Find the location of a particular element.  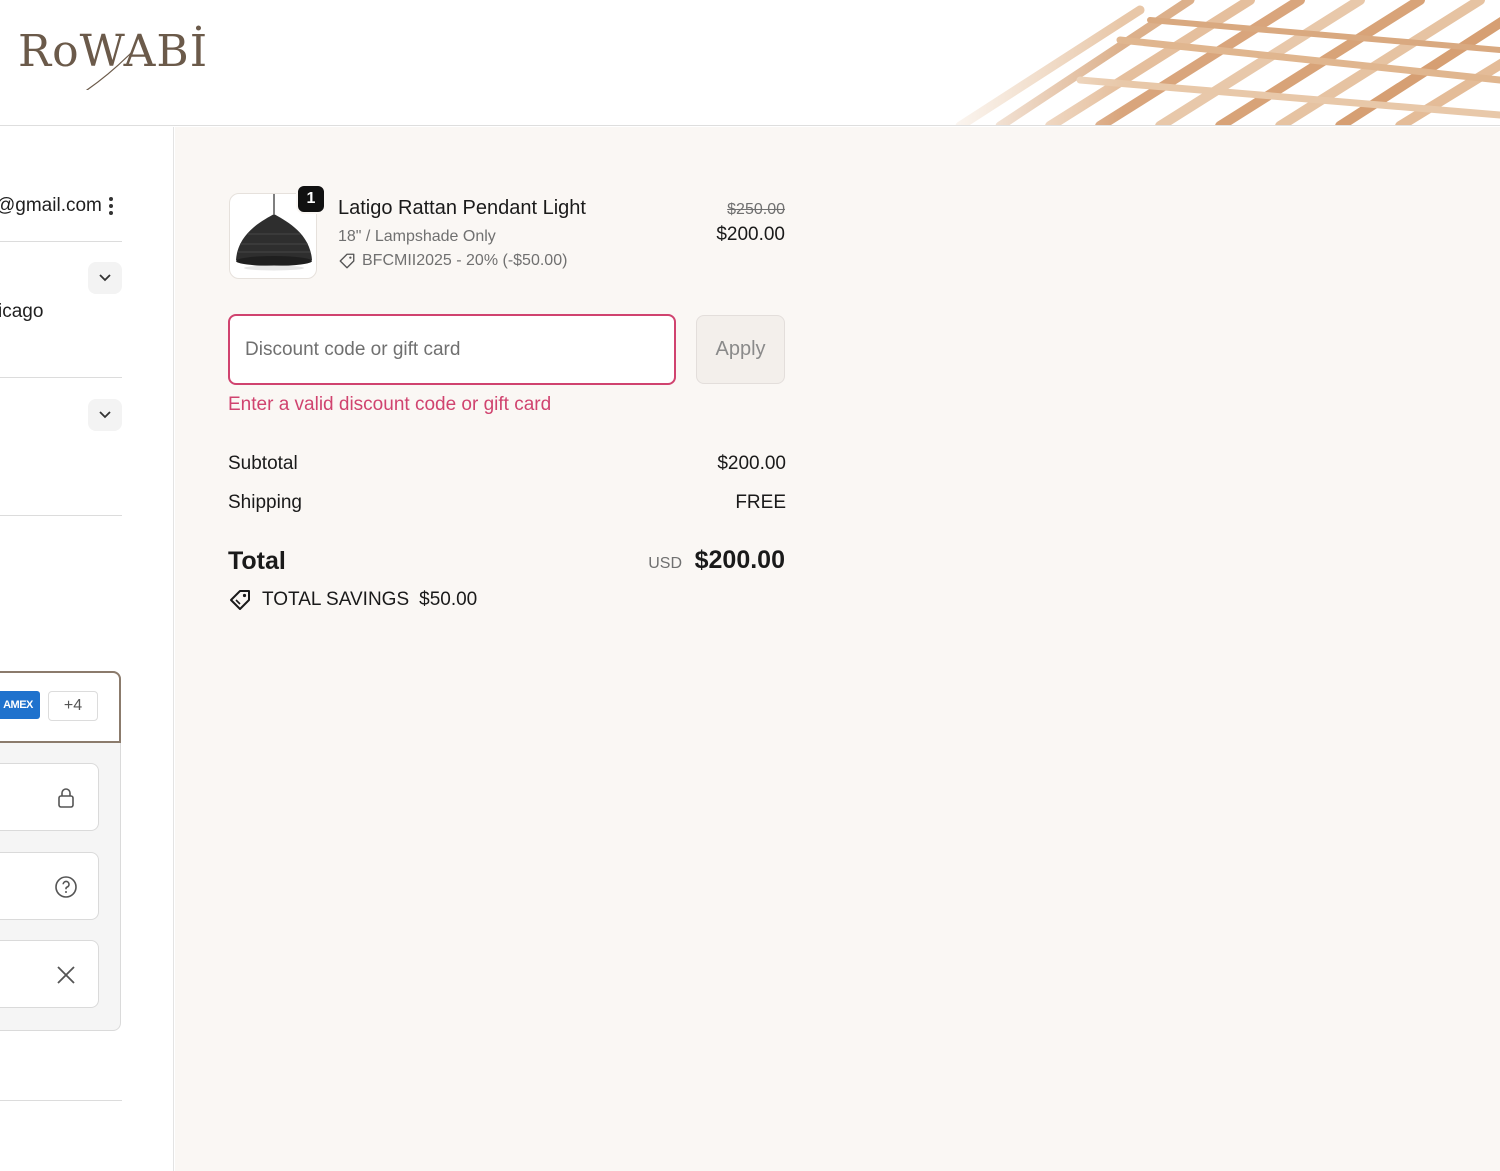

name-on-card-field is located at coordinates (49, 974).